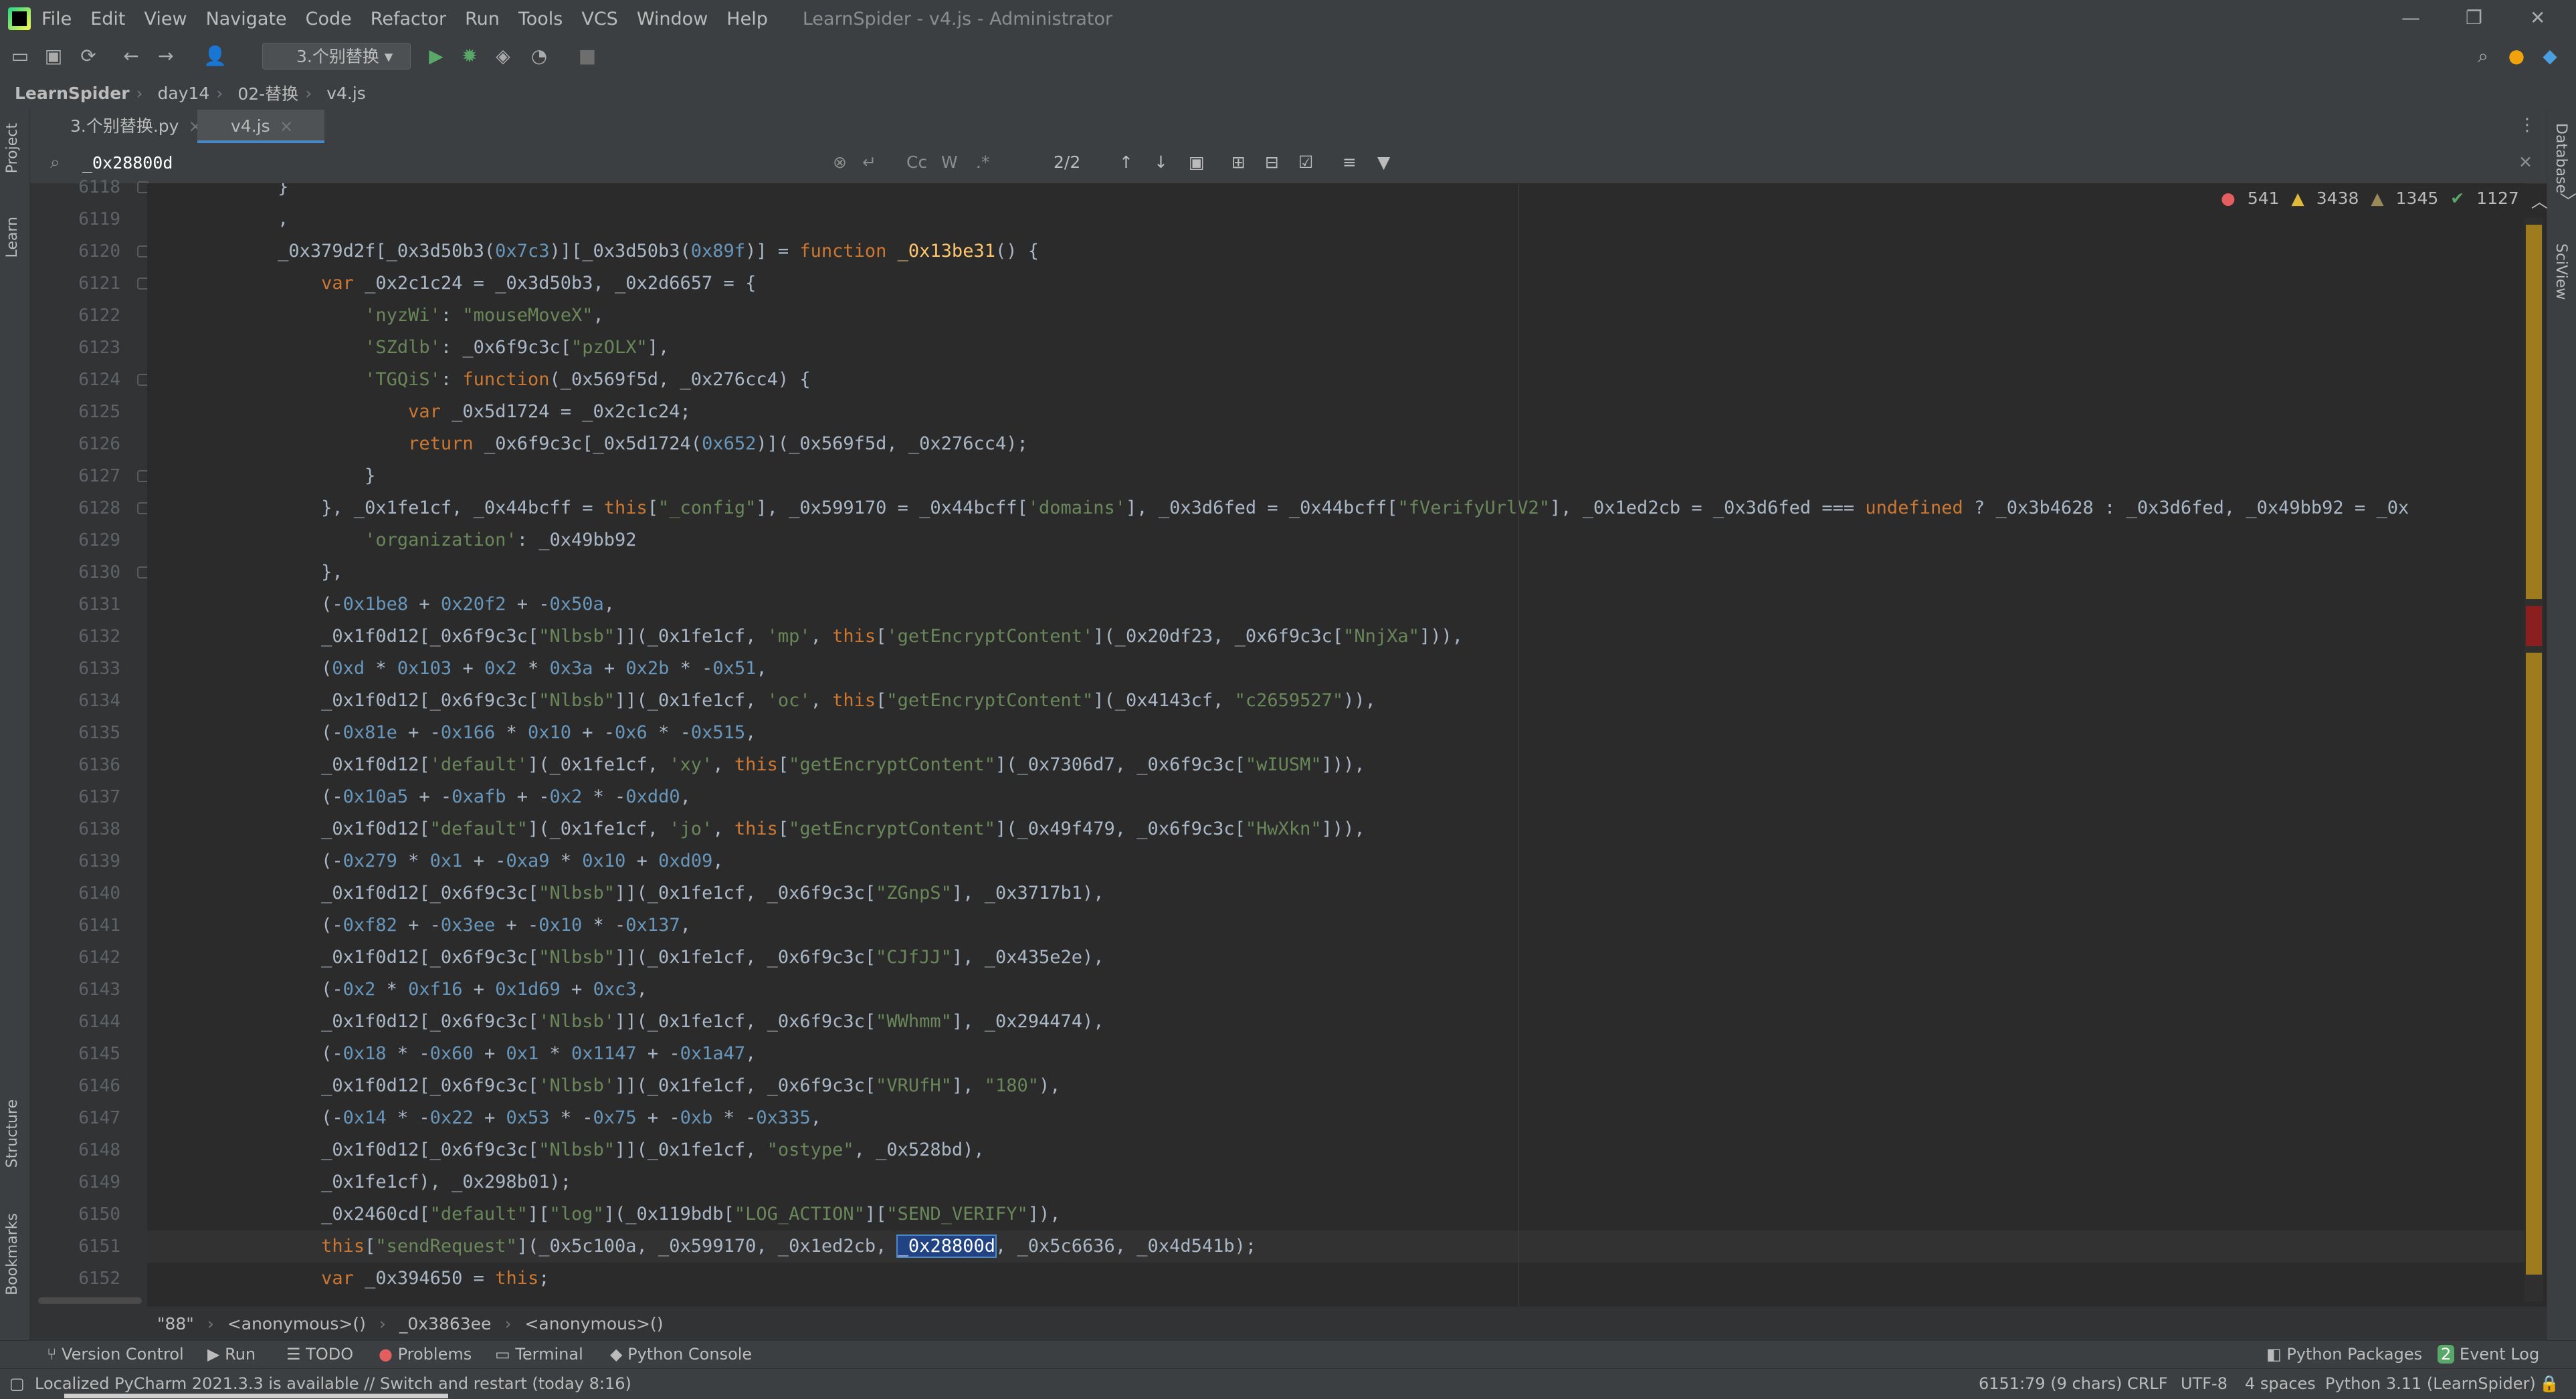  I want to click on terminal-tool-button: ▭ Terminal, so click(539, 1354).